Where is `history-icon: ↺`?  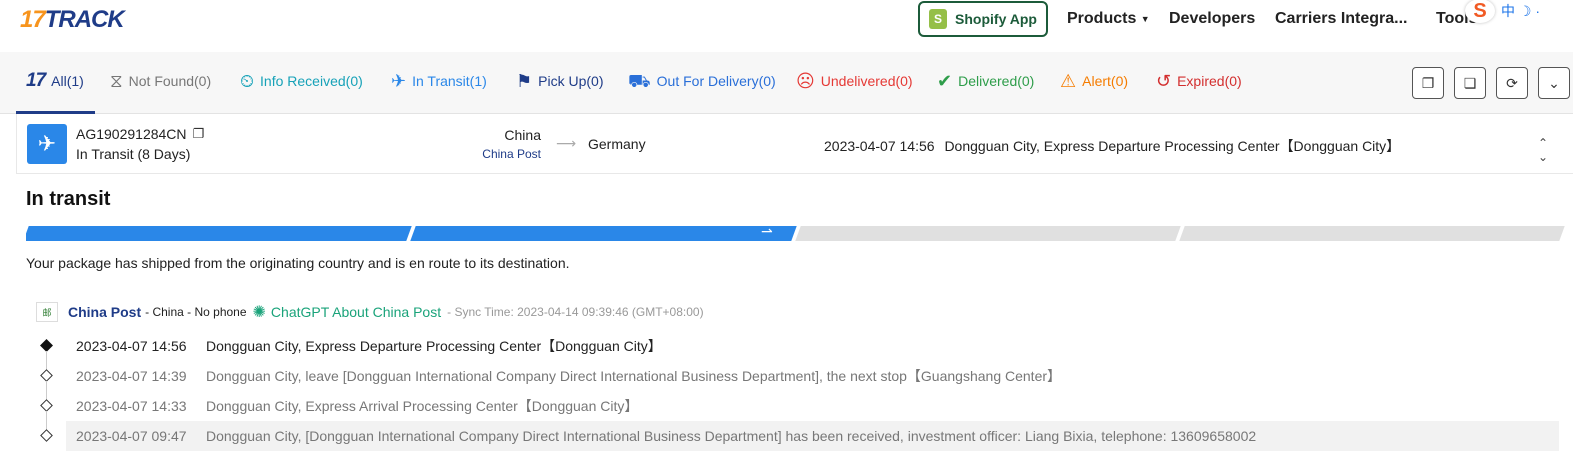 history-icon: ↺ is located at coordinates (1164, 81).